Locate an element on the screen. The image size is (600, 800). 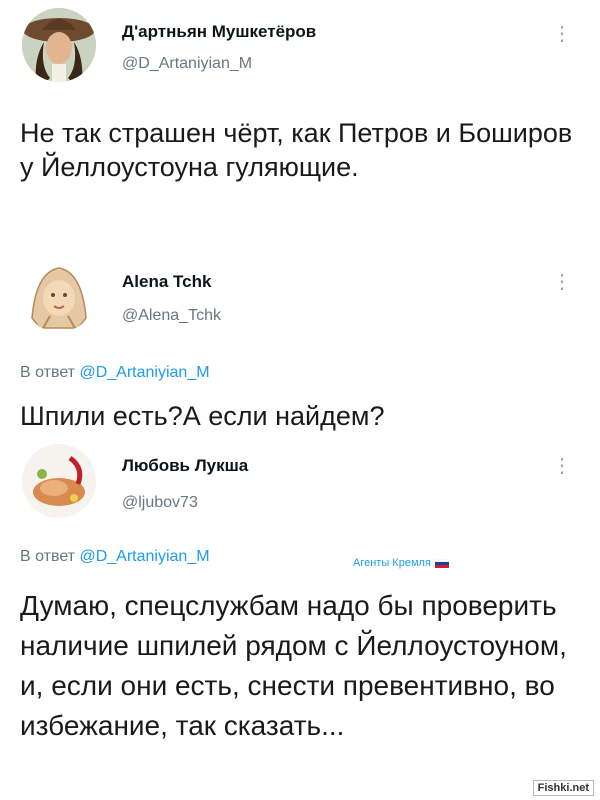
avatar-musketeer-image is located at coordinates (59, 45).